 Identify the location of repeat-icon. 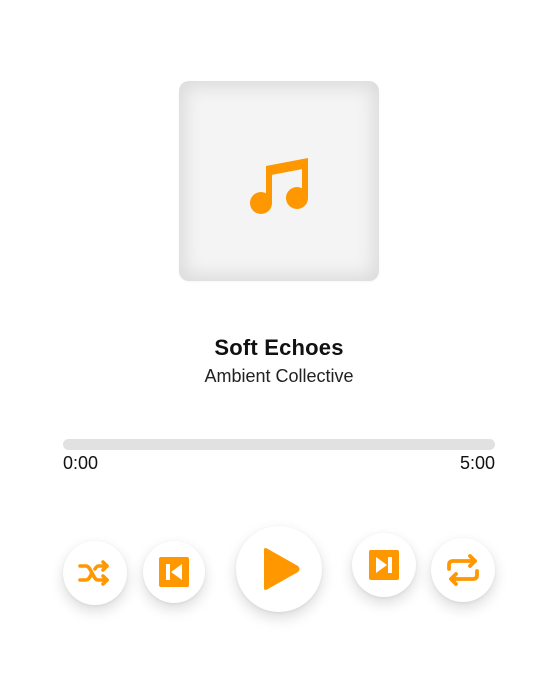
(463, 570).